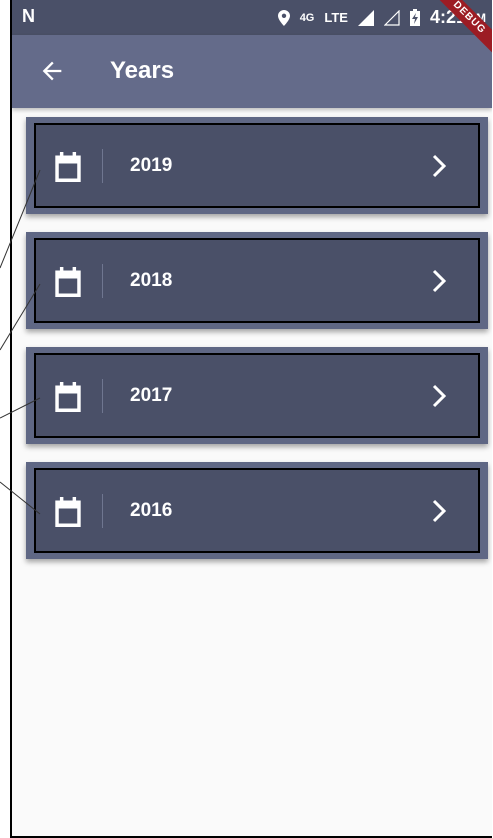 This screenshot has width=493, height=838. What do you see at coordinates (142, 70) in the screenshot?
I see `page-title: Years` at bounding box center [142, 70].